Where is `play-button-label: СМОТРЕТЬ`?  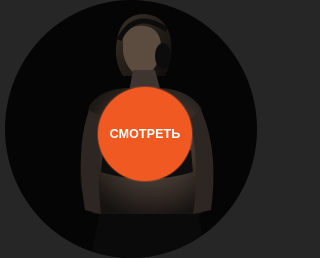
play-button-label: СМОТРЕТЬ is located at coordinates (145, 134).